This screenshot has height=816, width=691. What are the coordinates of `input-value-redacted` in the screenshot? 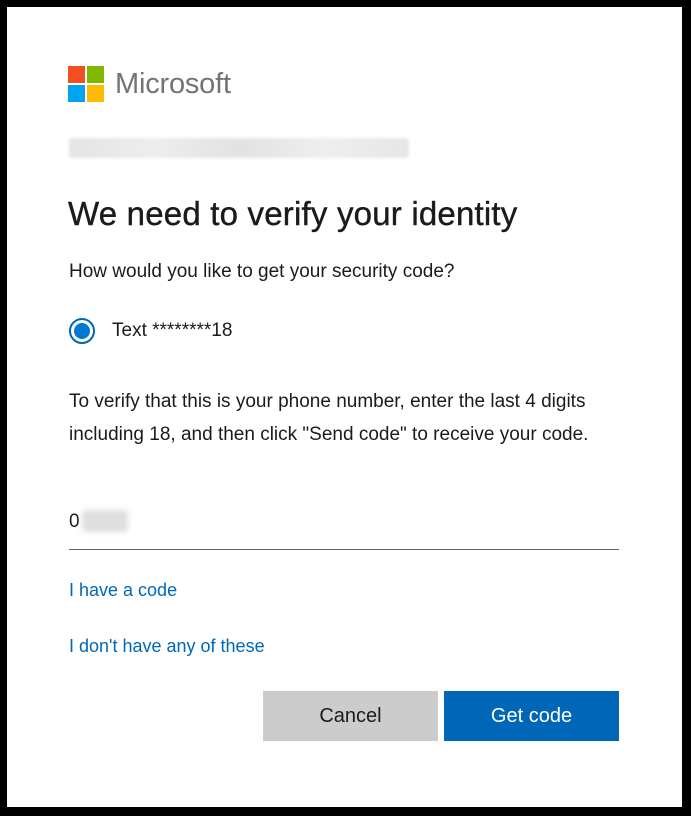 It's located at (105, 521).